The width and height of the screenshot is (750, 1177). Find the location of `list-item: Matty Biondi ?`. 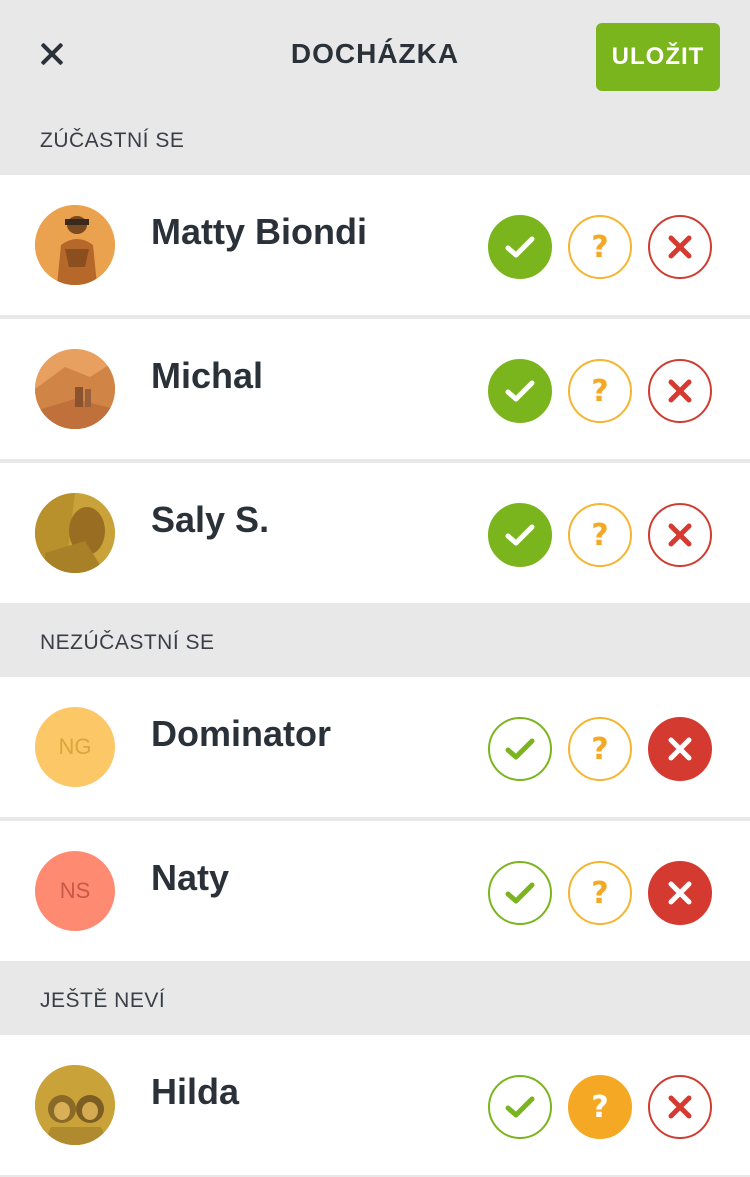

list-item: Matty Biondi ? is located at coordinates (375, 245).